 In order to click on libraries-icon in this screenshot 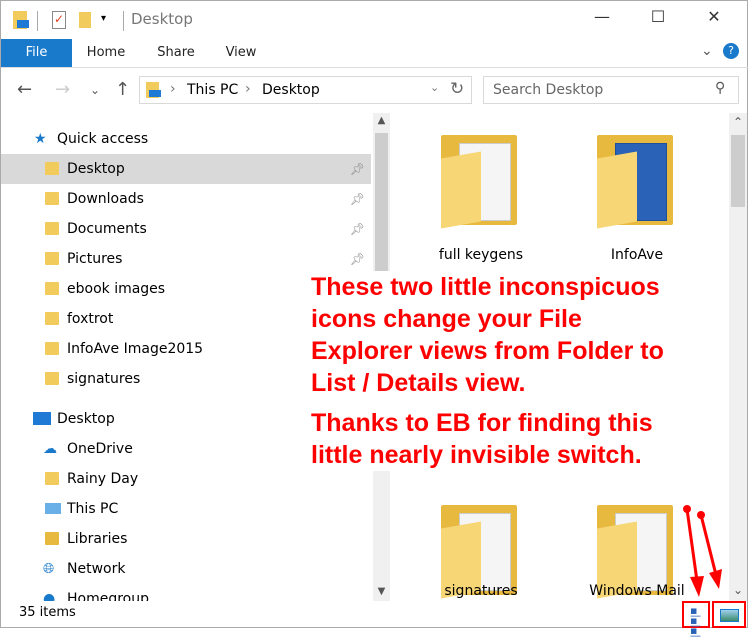, I will do `click(52, 538)`.